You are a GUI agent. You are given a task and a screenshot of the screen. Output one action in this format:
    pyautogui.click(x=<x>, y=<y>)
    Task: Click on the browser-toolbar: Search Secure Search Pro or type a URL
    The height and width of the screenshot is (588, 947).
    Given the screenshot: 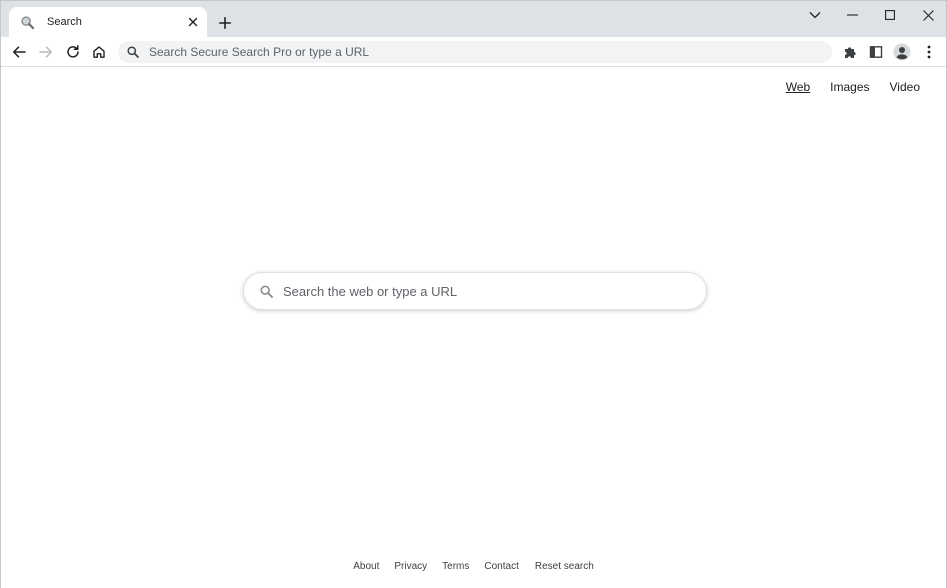 What is the action you would take?
    pyautogui.click(x=473, y=52)
    